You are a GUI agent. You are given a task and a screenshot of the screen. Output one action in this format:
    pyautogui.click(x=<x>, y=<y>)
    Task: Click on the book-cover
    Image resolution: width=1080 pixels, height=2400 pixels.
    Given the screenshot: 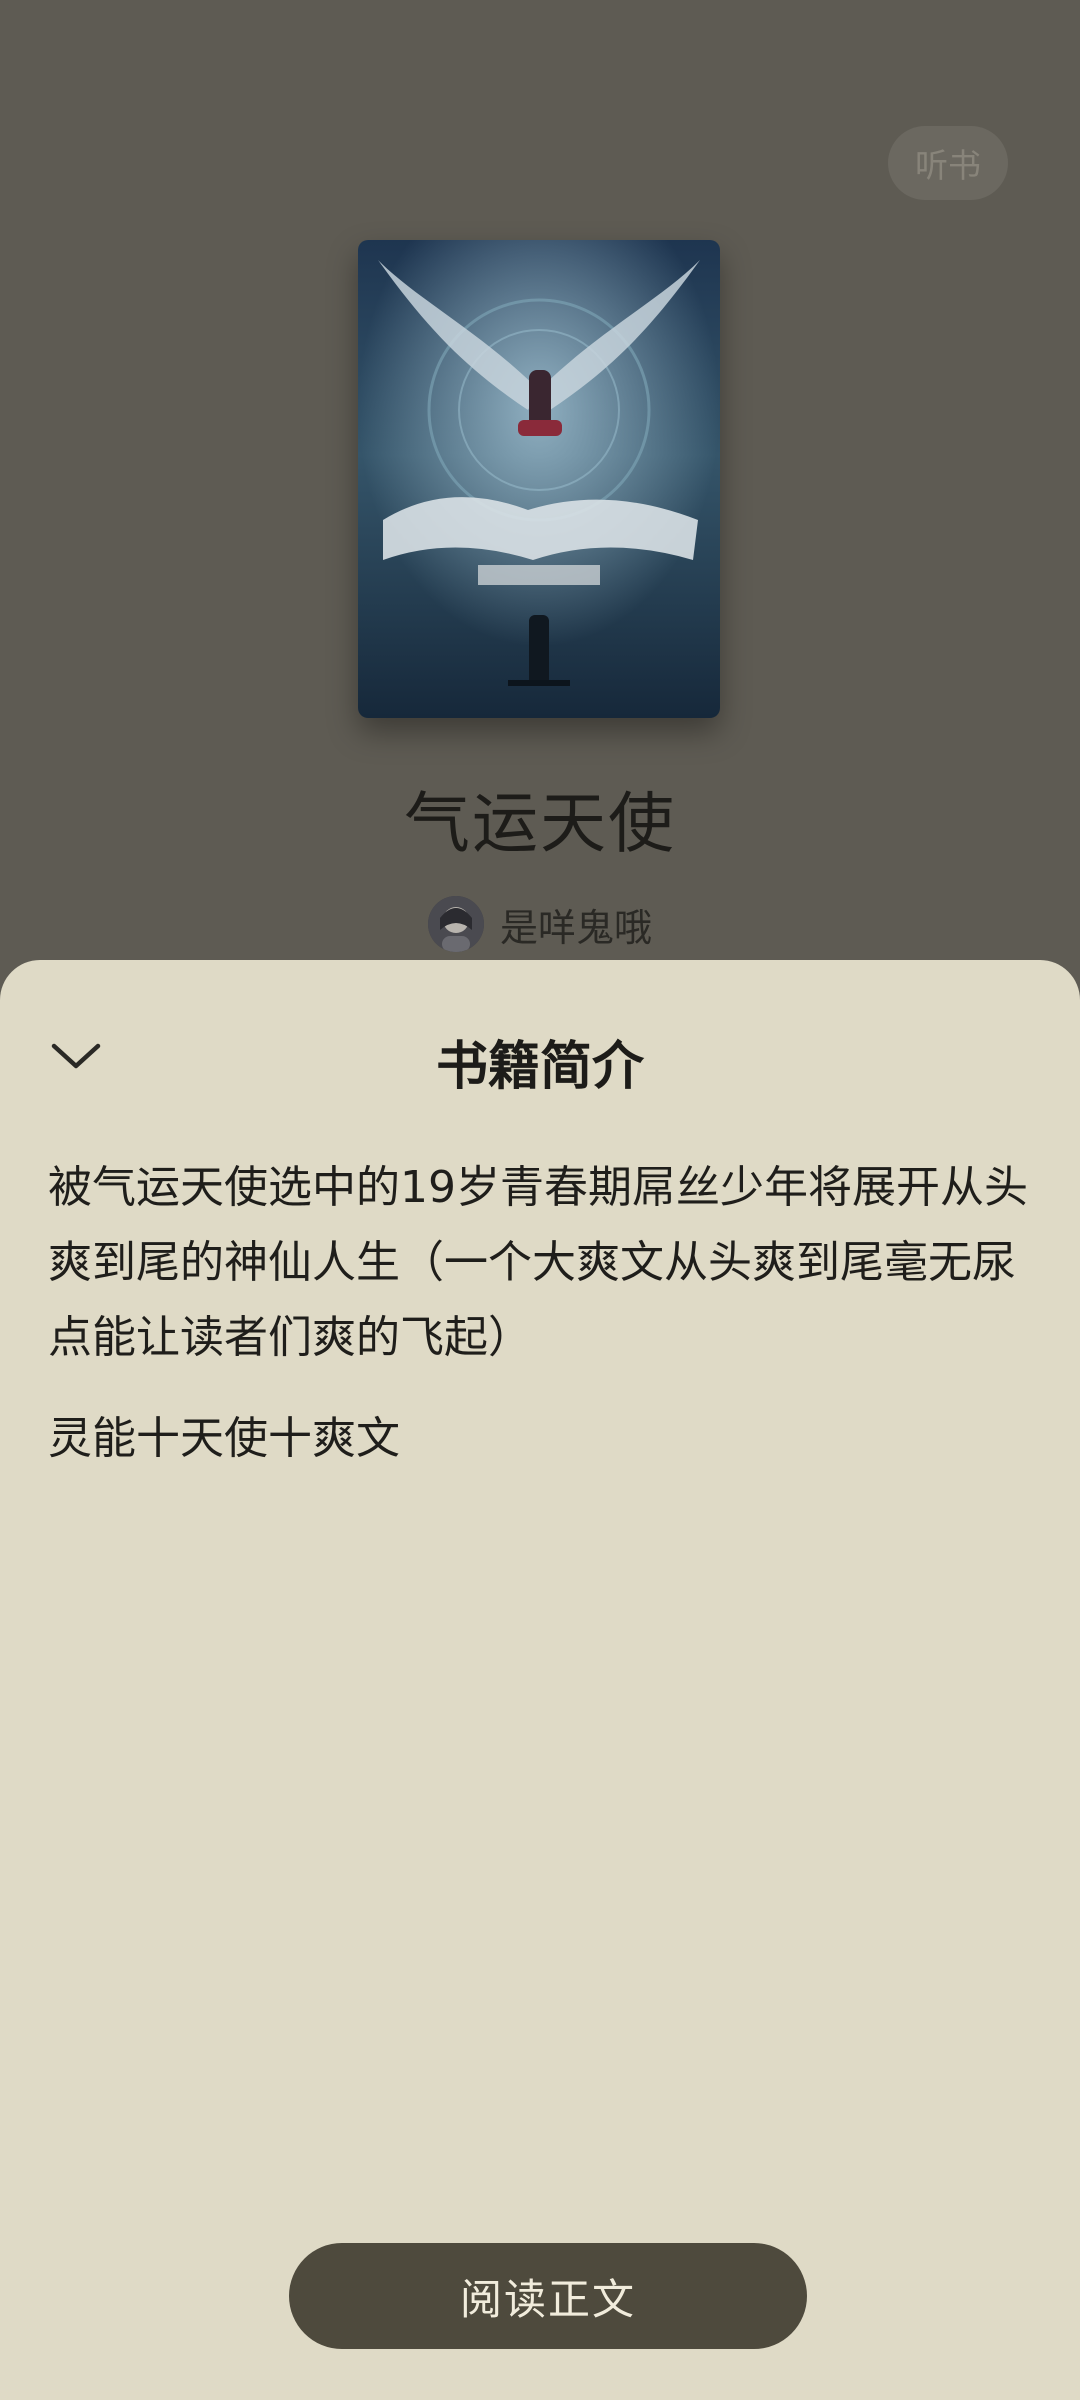 What is the action you would take?
    pyautogui.click(x=539, y=479)
    